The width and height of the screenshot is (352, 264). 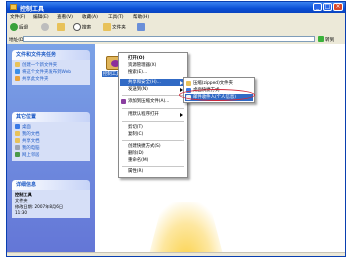 What do you see at coordinates (17, 147) in the screenshot?
I see `computer-icon` at bounding box center [17, 147].